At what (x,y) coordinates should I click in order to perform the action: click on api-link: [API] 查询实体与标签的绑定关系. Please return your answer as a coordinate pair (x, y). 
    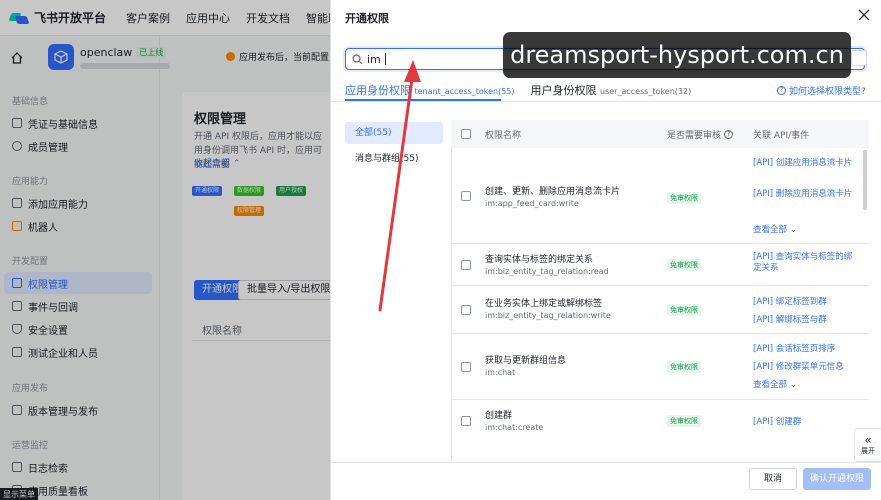
    Looking at the image, I should click on (804, 263).